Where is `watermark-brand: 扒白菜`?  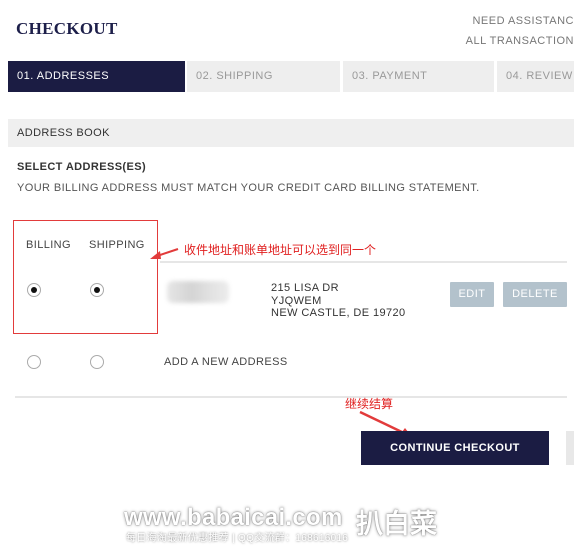
watermark-brand: 扒白菜 is located at coordinates (396, 524).